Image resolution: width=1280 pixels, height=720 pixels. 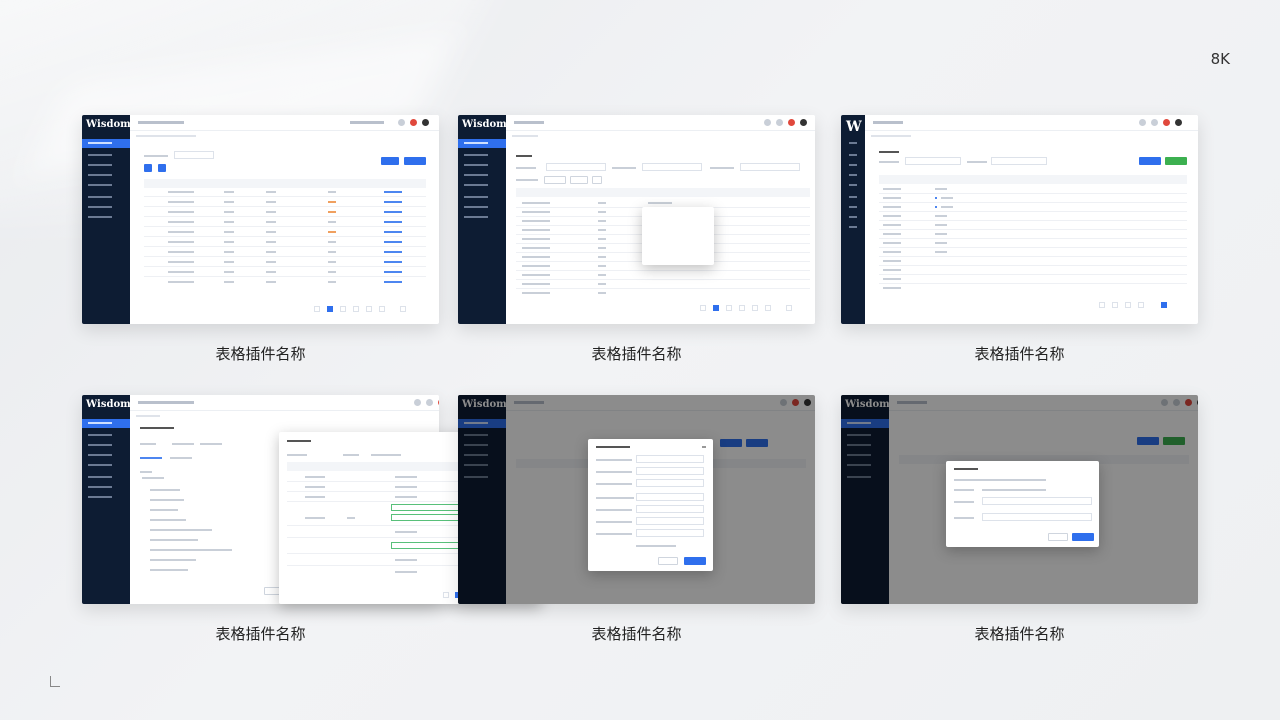 What do you see at coordinates (678, 236) in the screenshot?
I see `dropdown-popover` at bounding box center [678, 236].